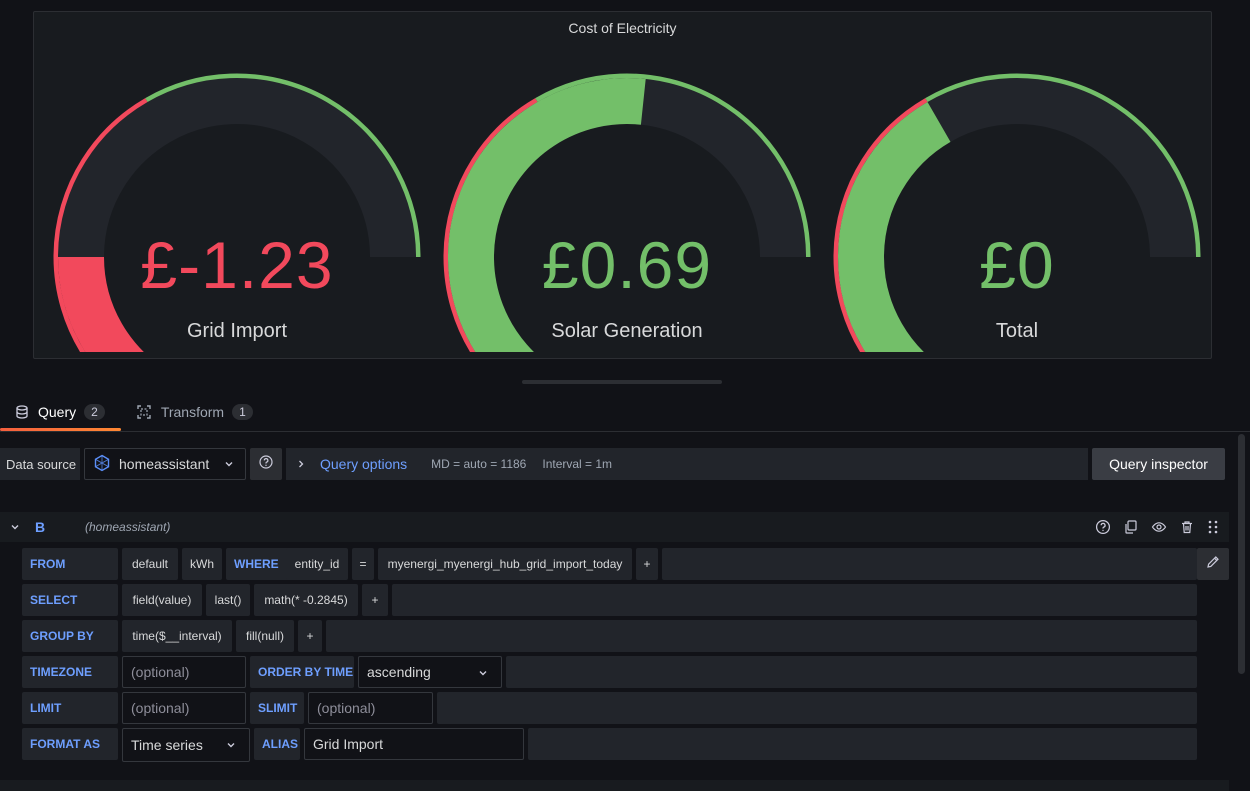  What do you see at coordinates (277, 708) in the screenshot?
I see `slimit-keyword: SLIMIT` at bounding box center [277, 708].